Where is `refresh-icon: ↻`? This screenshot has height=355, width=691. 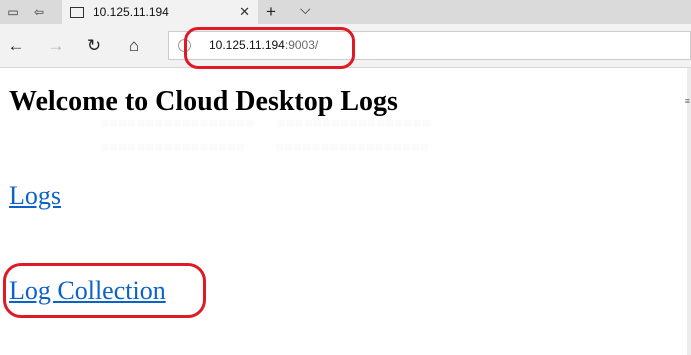
refresh-icon: ↻ is located at coordinates (94, 46).